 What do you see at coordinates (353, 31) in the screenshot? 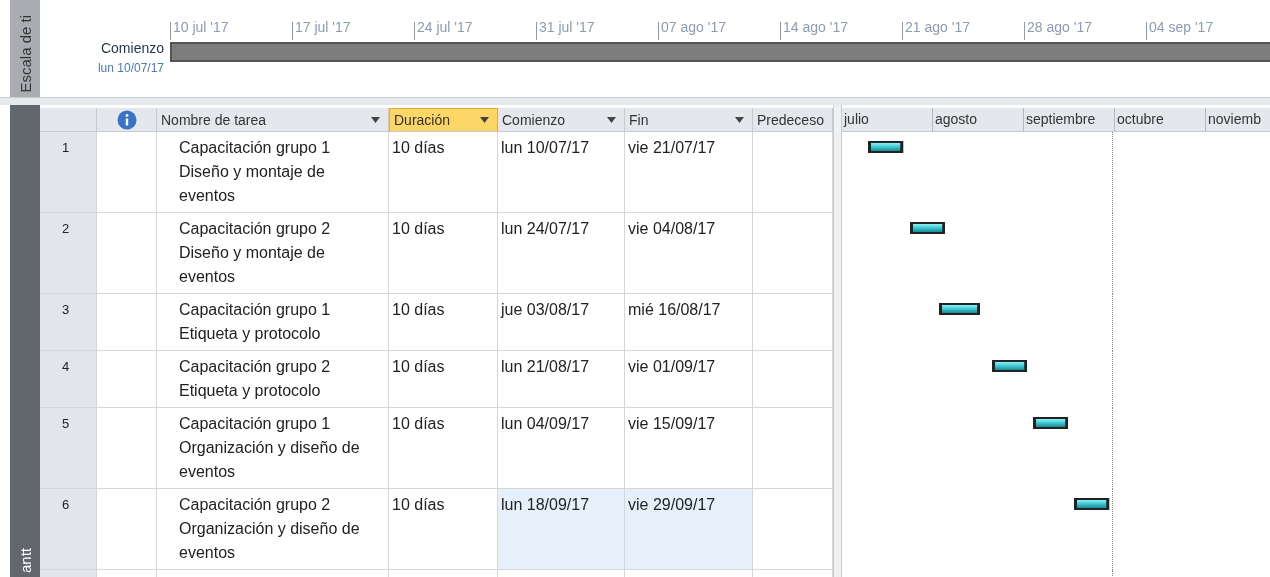
I see `date-tick: 17 jul '17` at bounding box center [353, 31].